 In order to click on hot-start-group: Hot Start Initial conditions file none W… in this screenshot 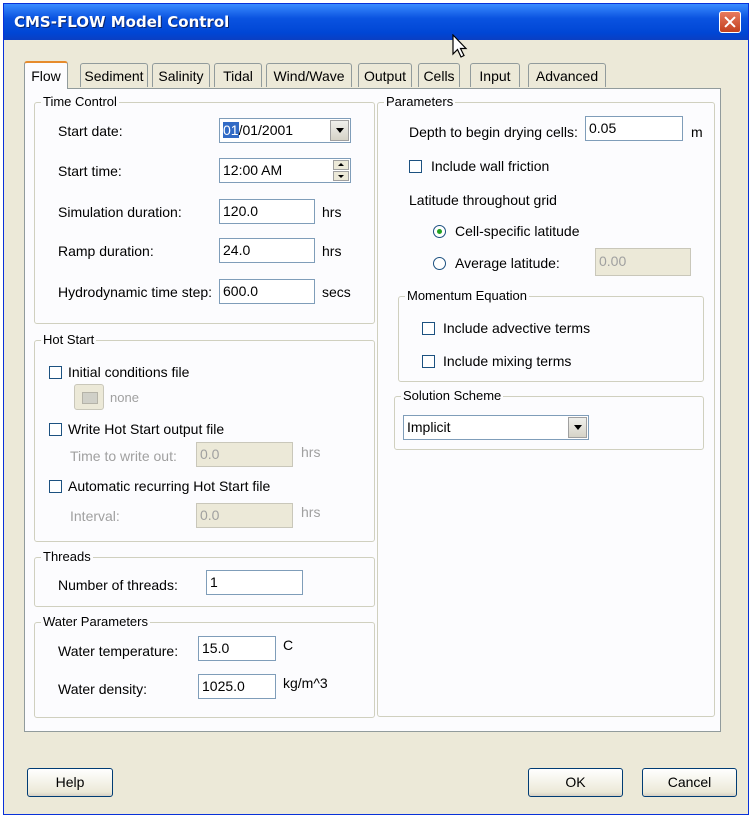, I will do `click(204, 437)`.